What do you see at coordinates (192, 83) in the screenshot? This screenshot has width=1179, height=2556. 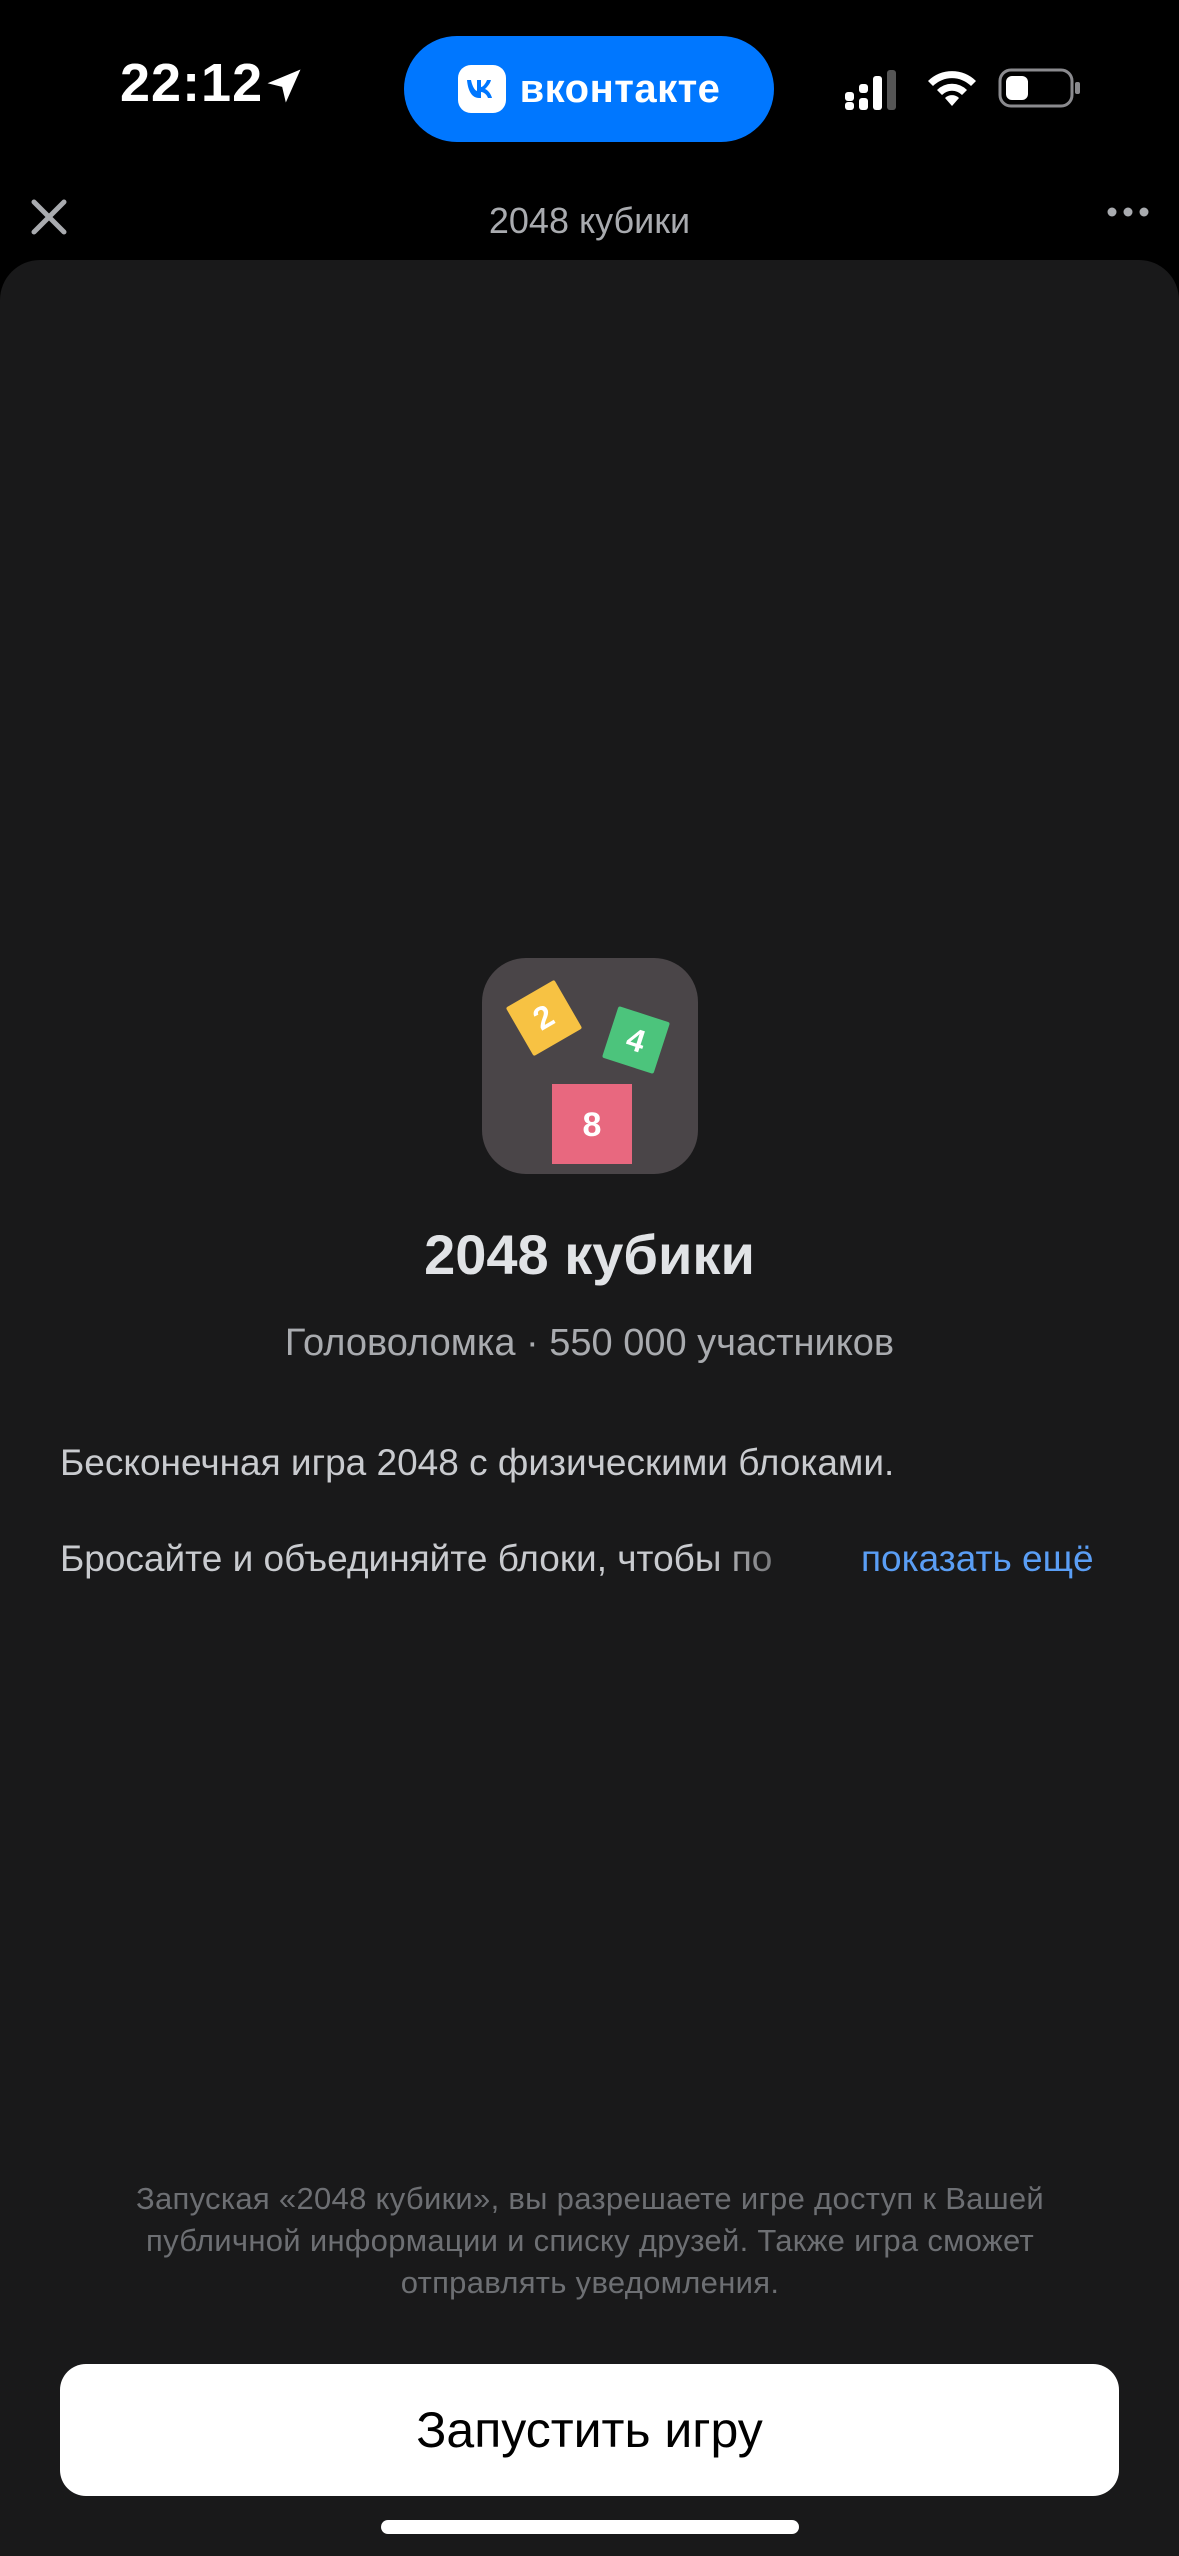 I see `status-time: 22:12` at bounding box center [192, 83].